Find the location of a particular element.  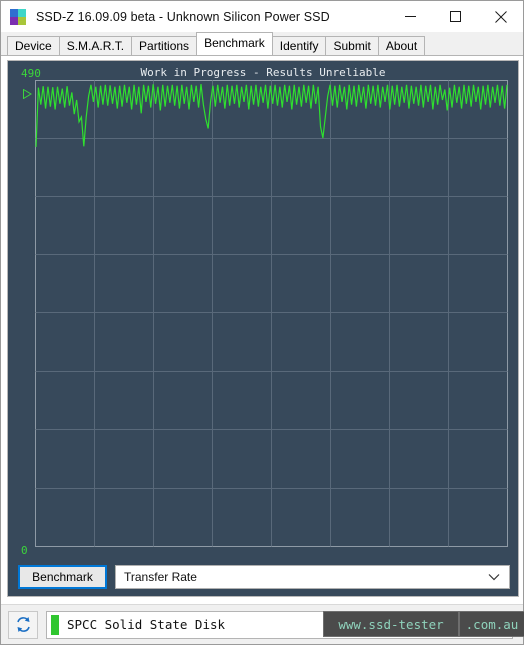

tab-benchmark: Benchmark is located at coordinates (234, 43).